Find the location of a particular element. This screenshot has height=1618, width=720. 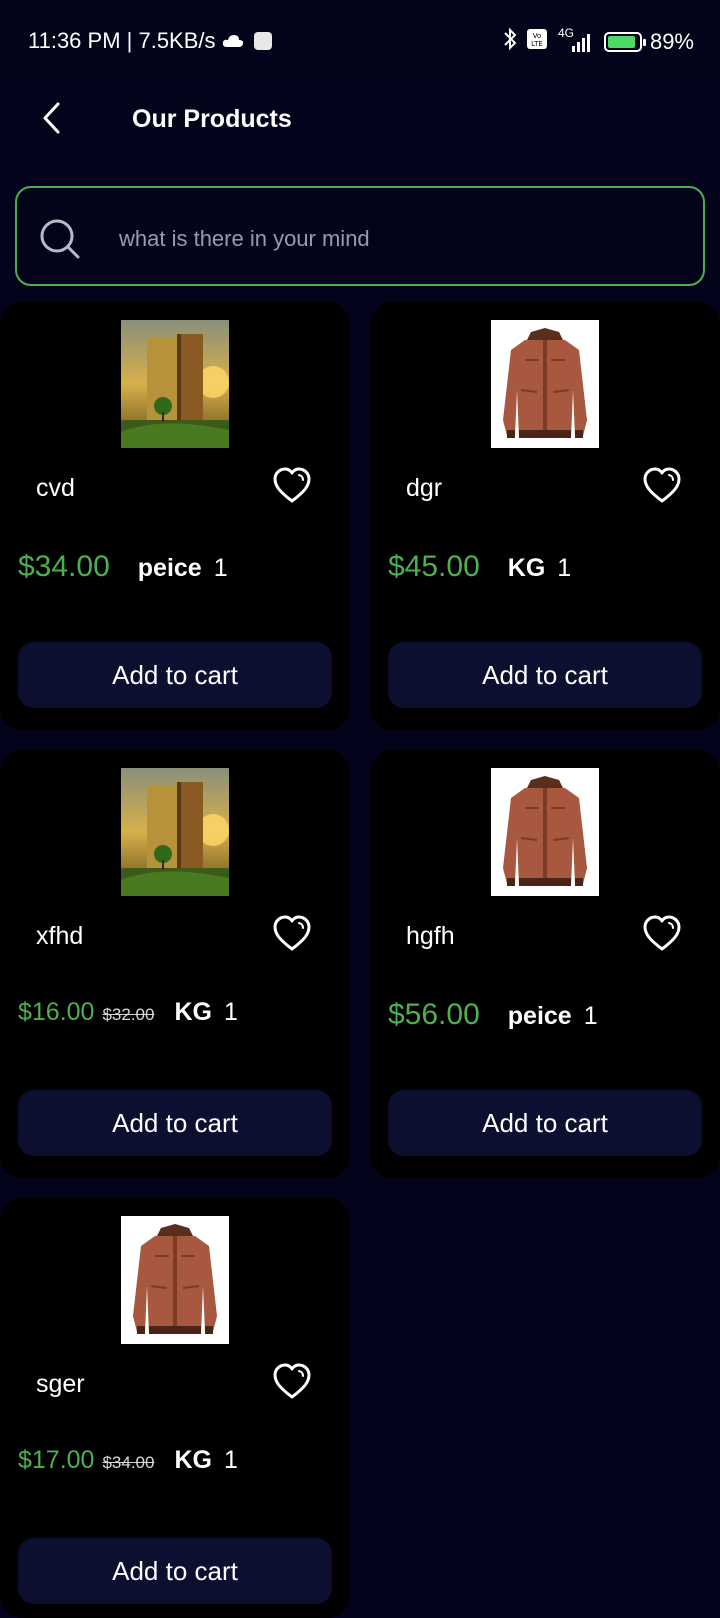

status-left: 11:36 PM | 7.5KB/s is located at coordinates (150, 41).